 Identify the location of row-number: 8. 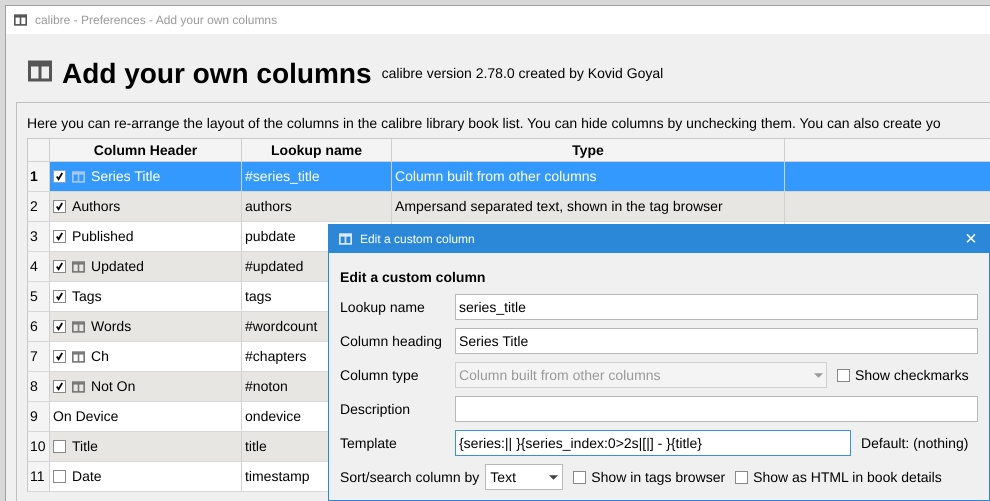
(39, 386).